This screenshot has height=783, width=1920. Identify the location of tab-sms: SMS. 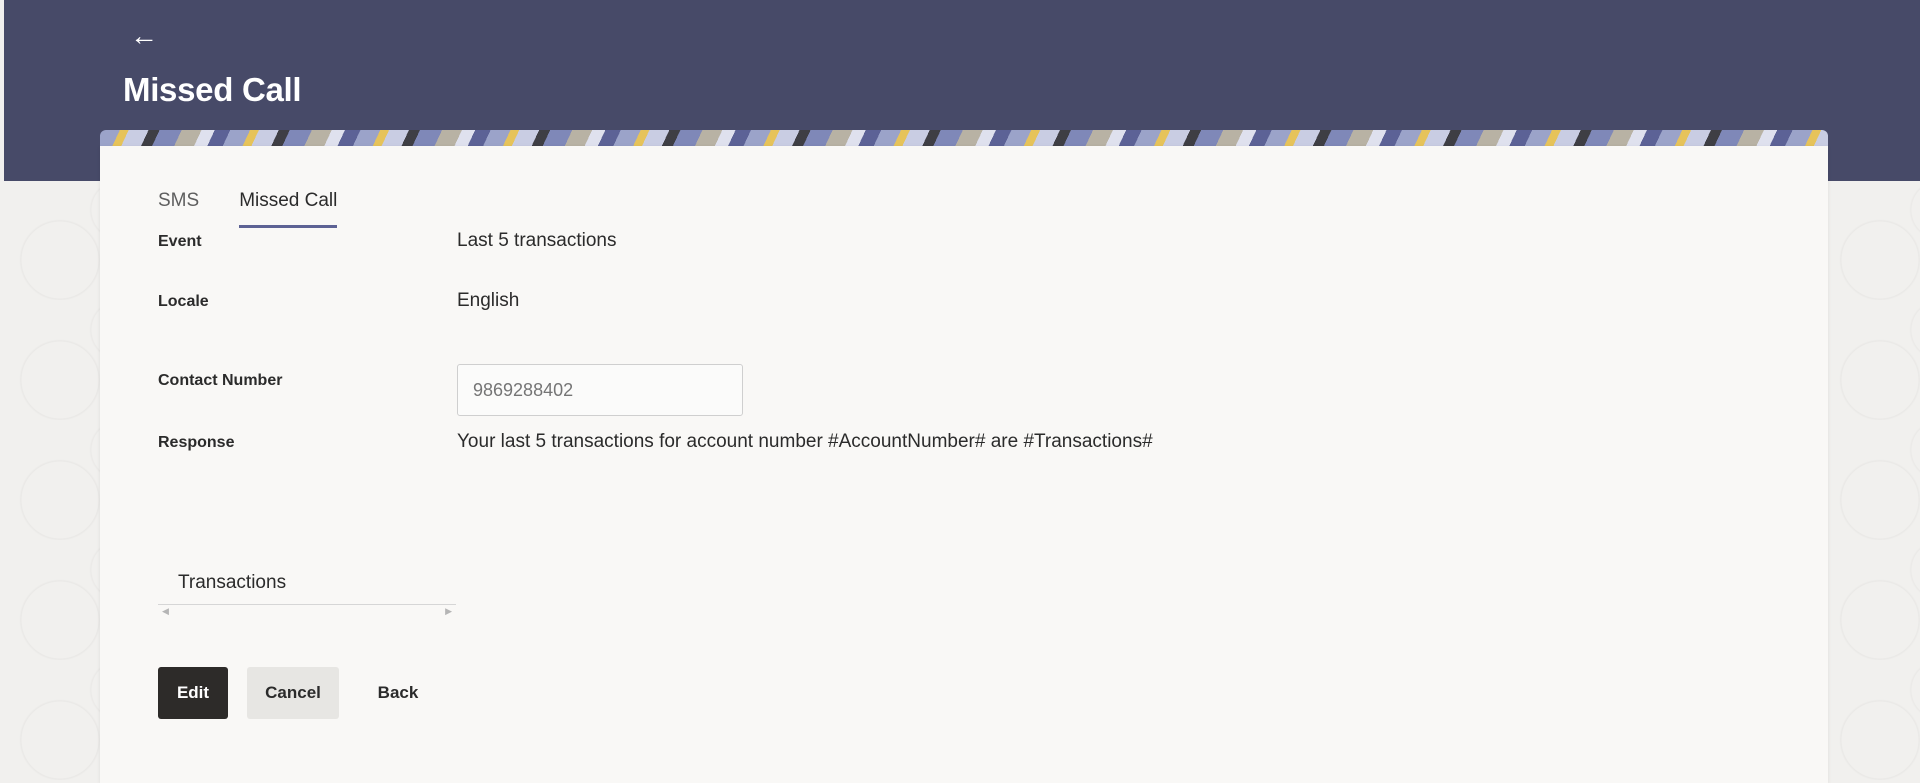
(178, 207).